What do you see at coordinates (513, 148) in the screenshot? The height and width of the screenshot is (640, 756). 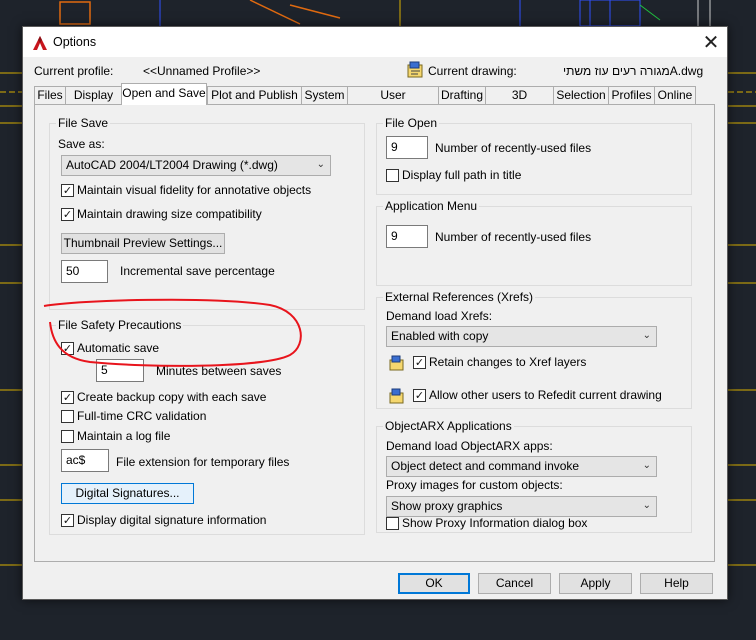 I see `file-open-recent-label: Number of recently-used files` at bounding box center [513, 148].